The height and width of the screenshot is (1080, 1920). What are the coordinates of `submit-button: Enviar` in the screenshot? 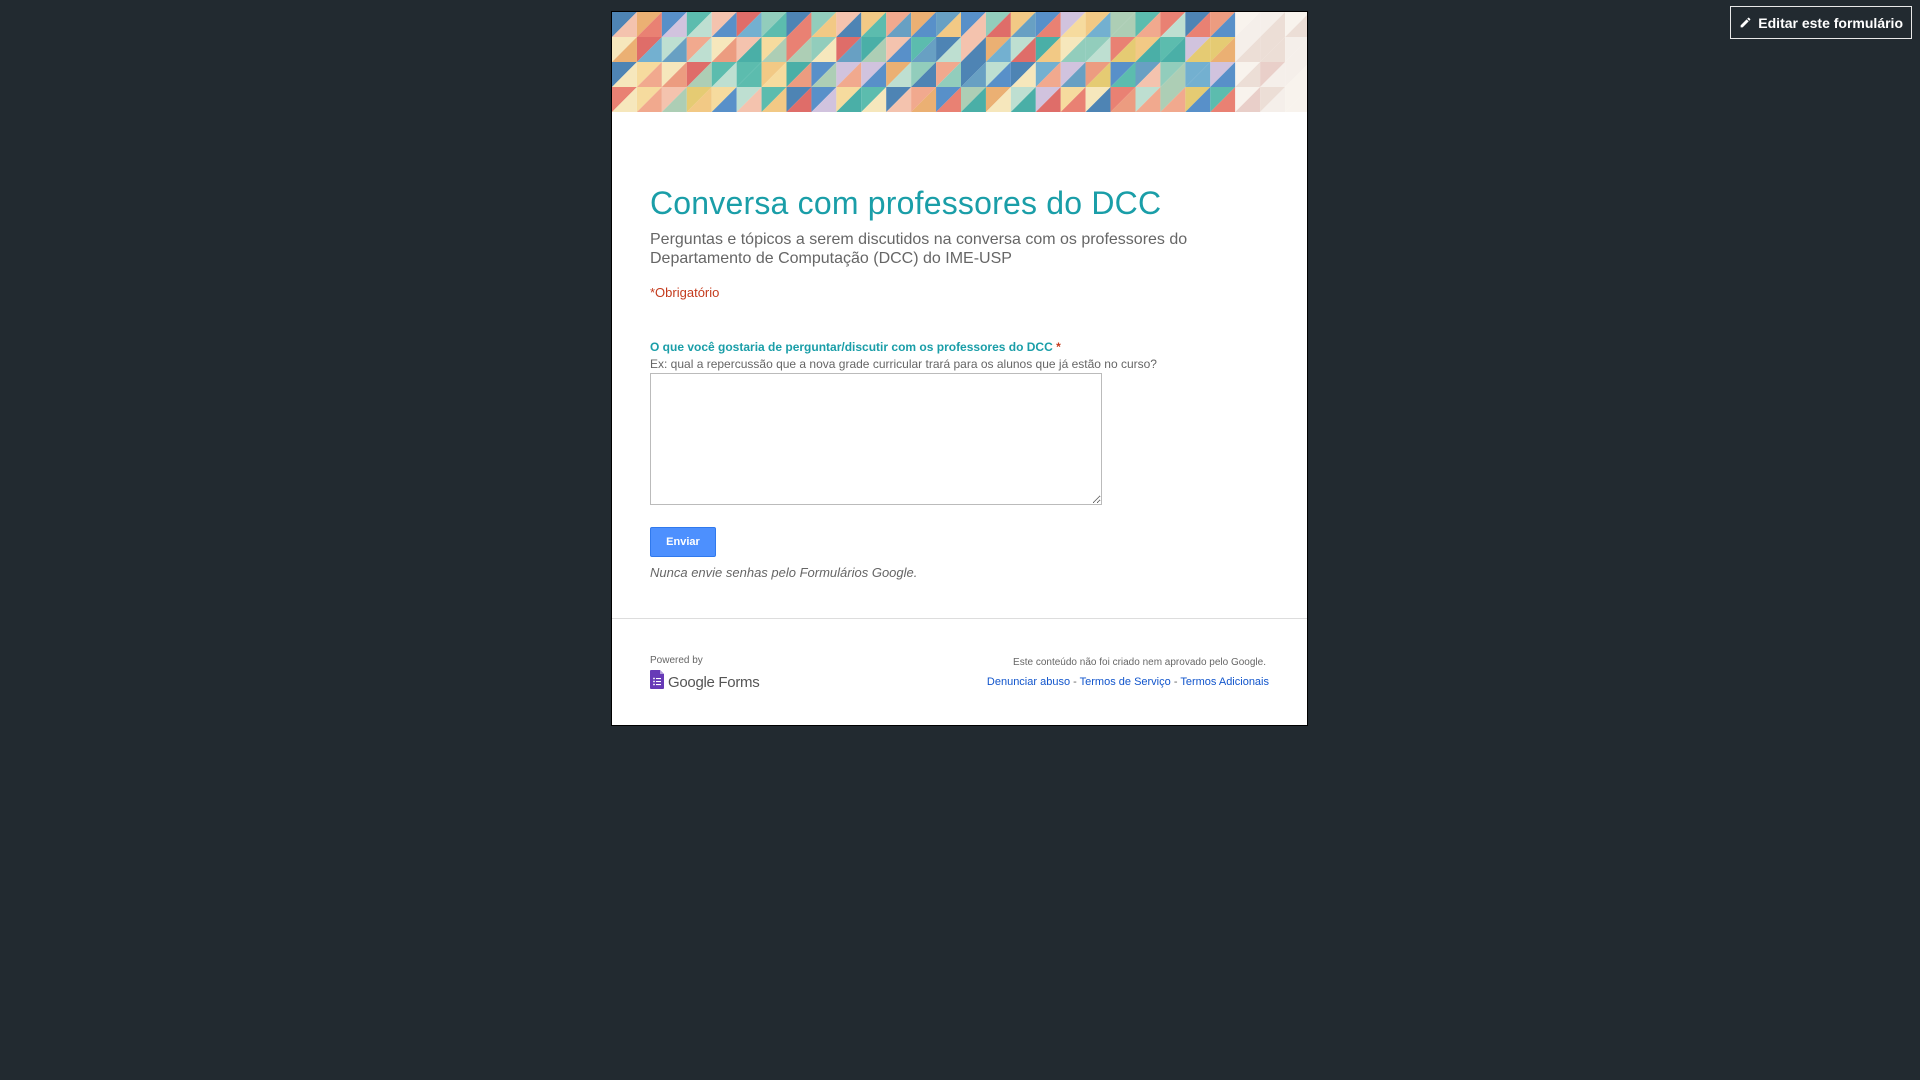 It's located at (683, 542).